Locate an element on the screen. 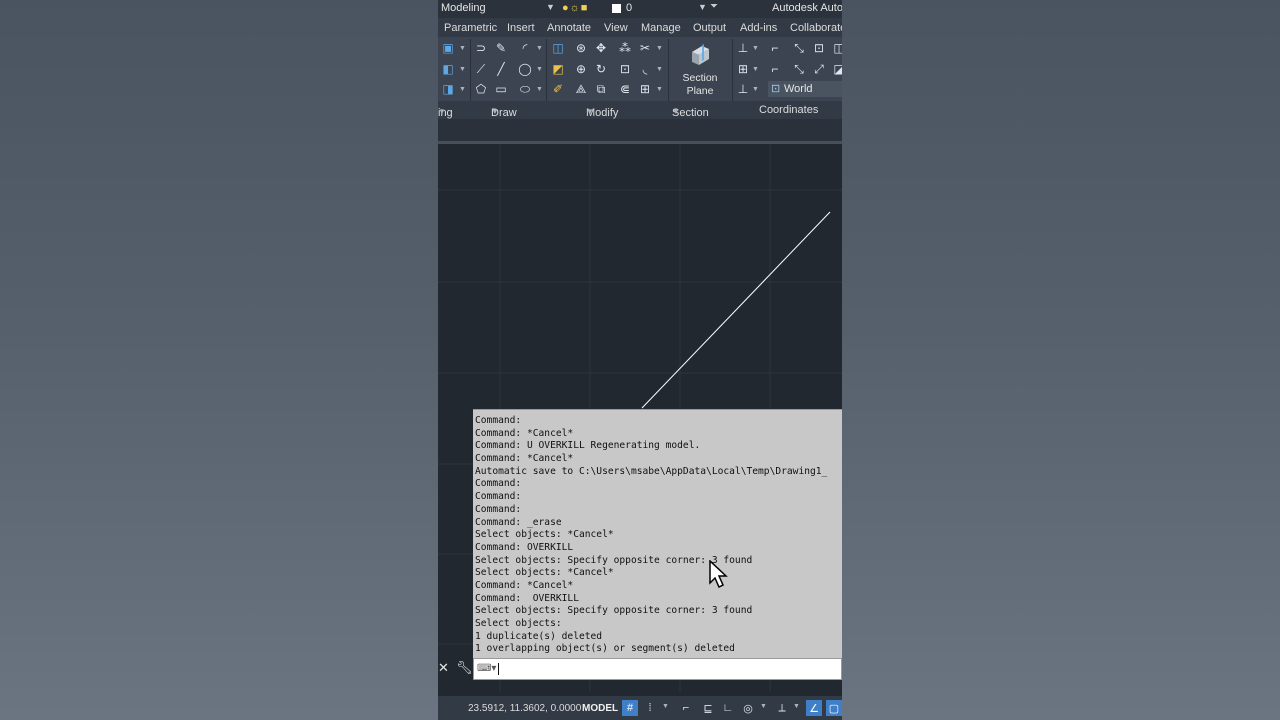 The image size is (1280, 720). cursor-coordinates: 23.5912, 11.3602, 0.0000 is located at coordinates (525, 708).